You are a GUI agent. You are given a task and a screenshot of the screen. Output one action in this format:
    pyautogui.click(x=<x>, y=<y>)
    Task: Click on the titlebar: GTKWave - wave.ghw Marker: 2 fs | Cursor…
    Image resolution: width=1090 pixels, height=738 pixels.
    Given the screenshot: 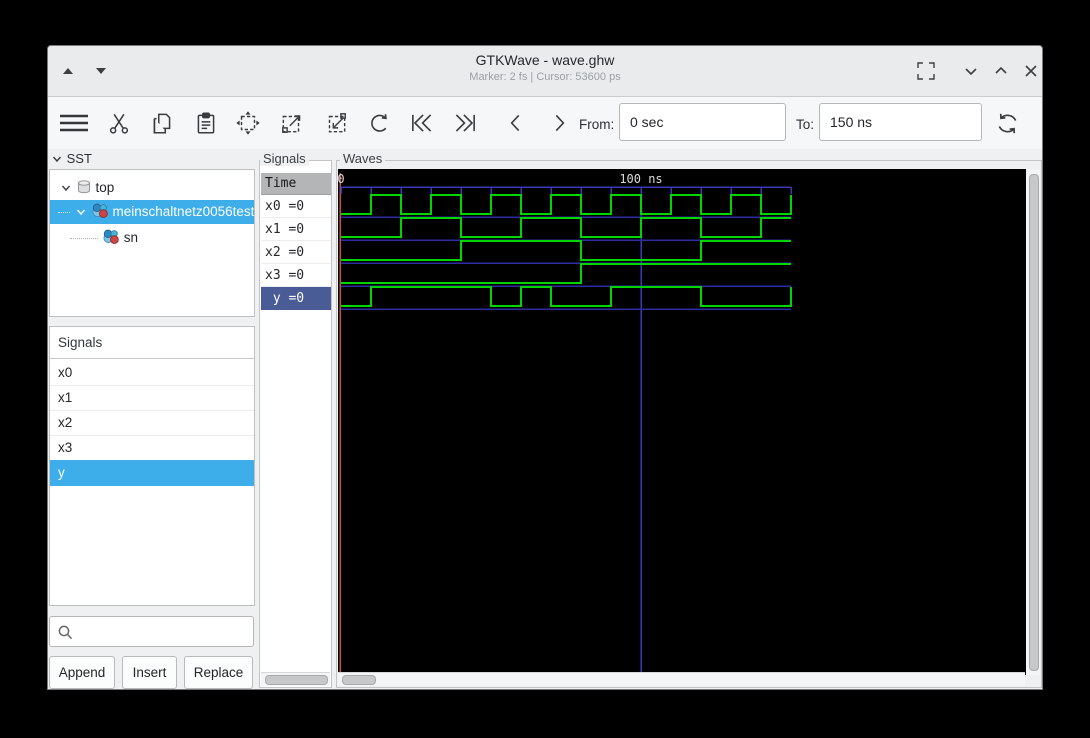 What is the action you would take?
    pyautogui.click(x=545, y=71)
    